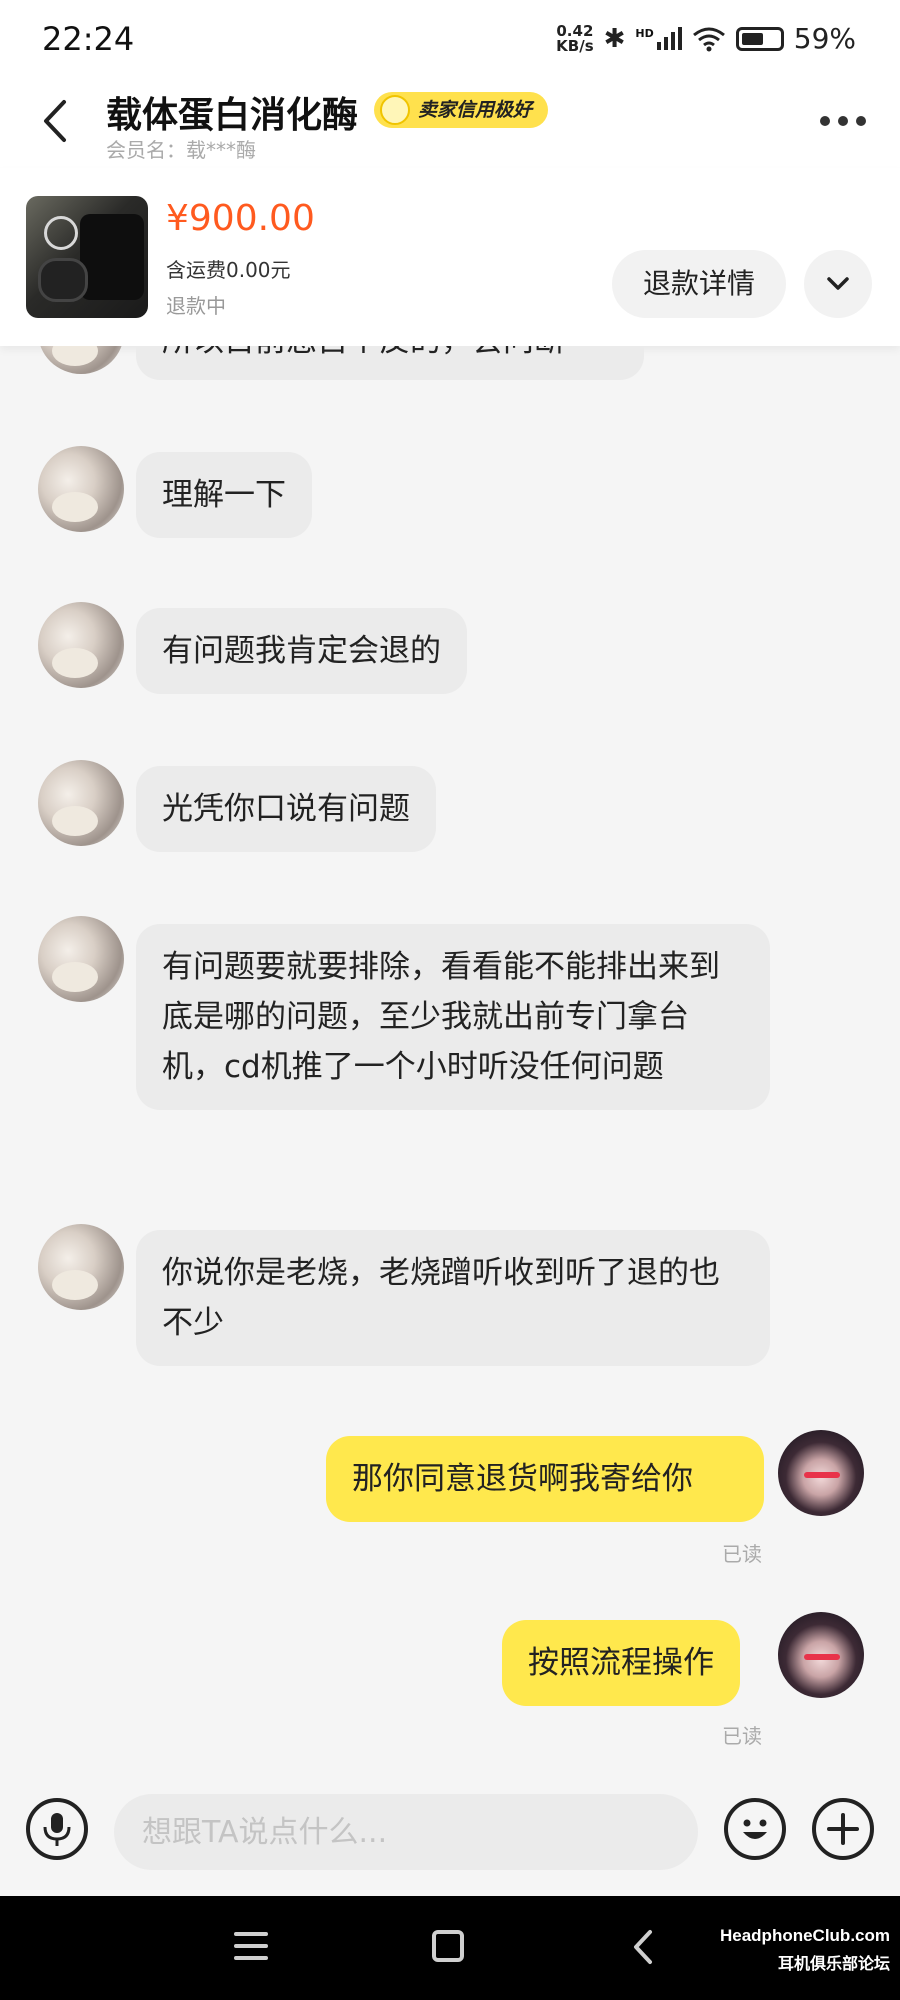 This screenshot has height=2000, width=900. I want to click on microphone-icon, so click(57, 1829).